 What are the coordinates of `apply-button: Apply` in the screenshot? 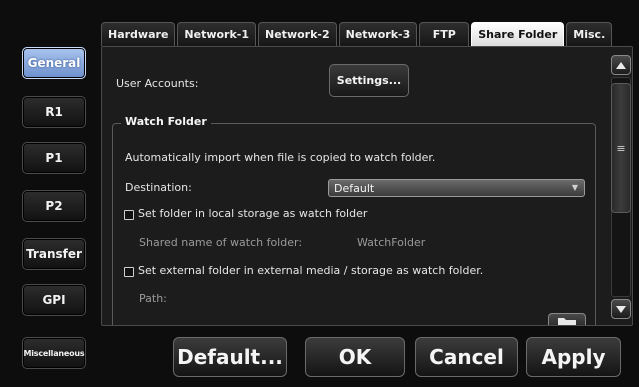 It's located at (573, 357).